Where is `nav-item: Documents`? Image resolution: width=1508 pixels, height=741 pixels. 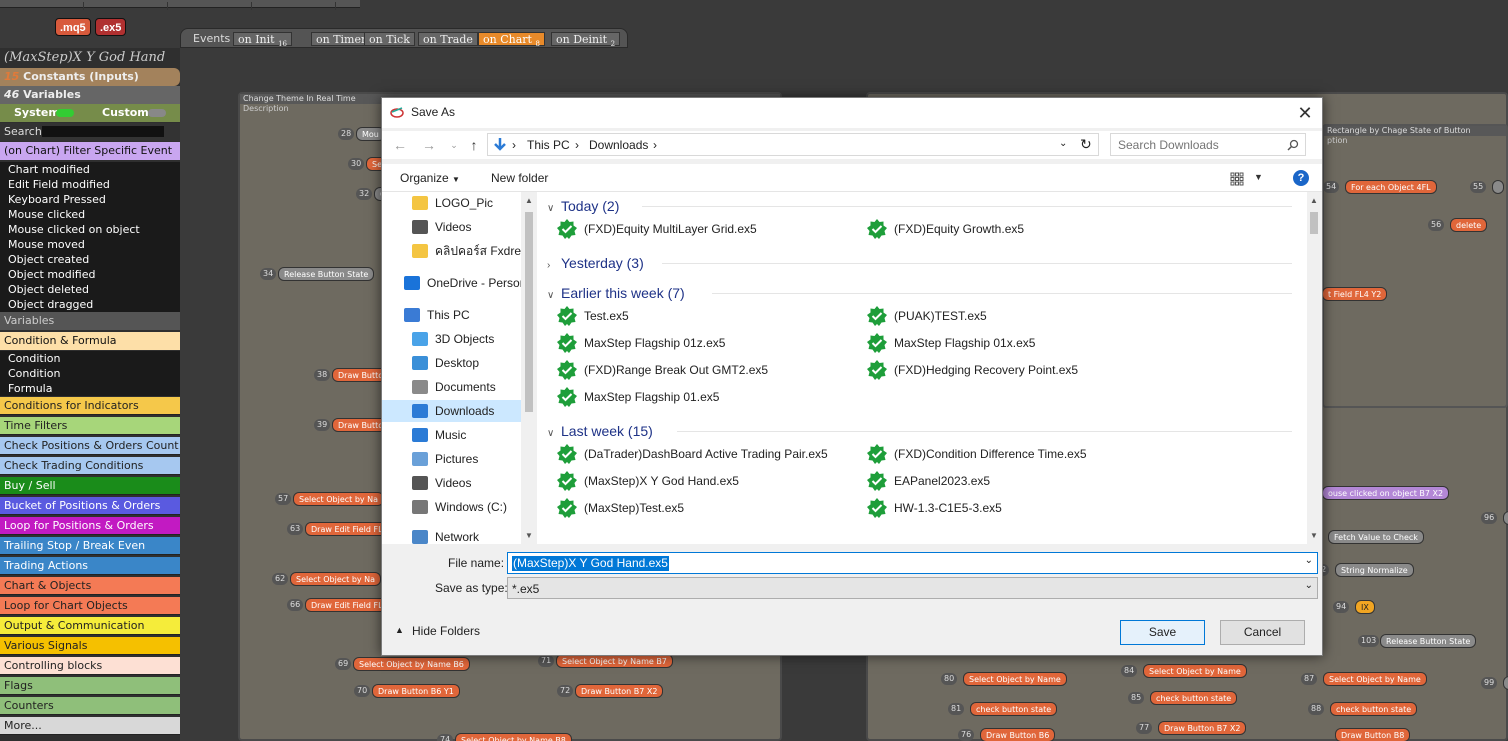 nav-item: Documents is located at coordinates (451, 387).